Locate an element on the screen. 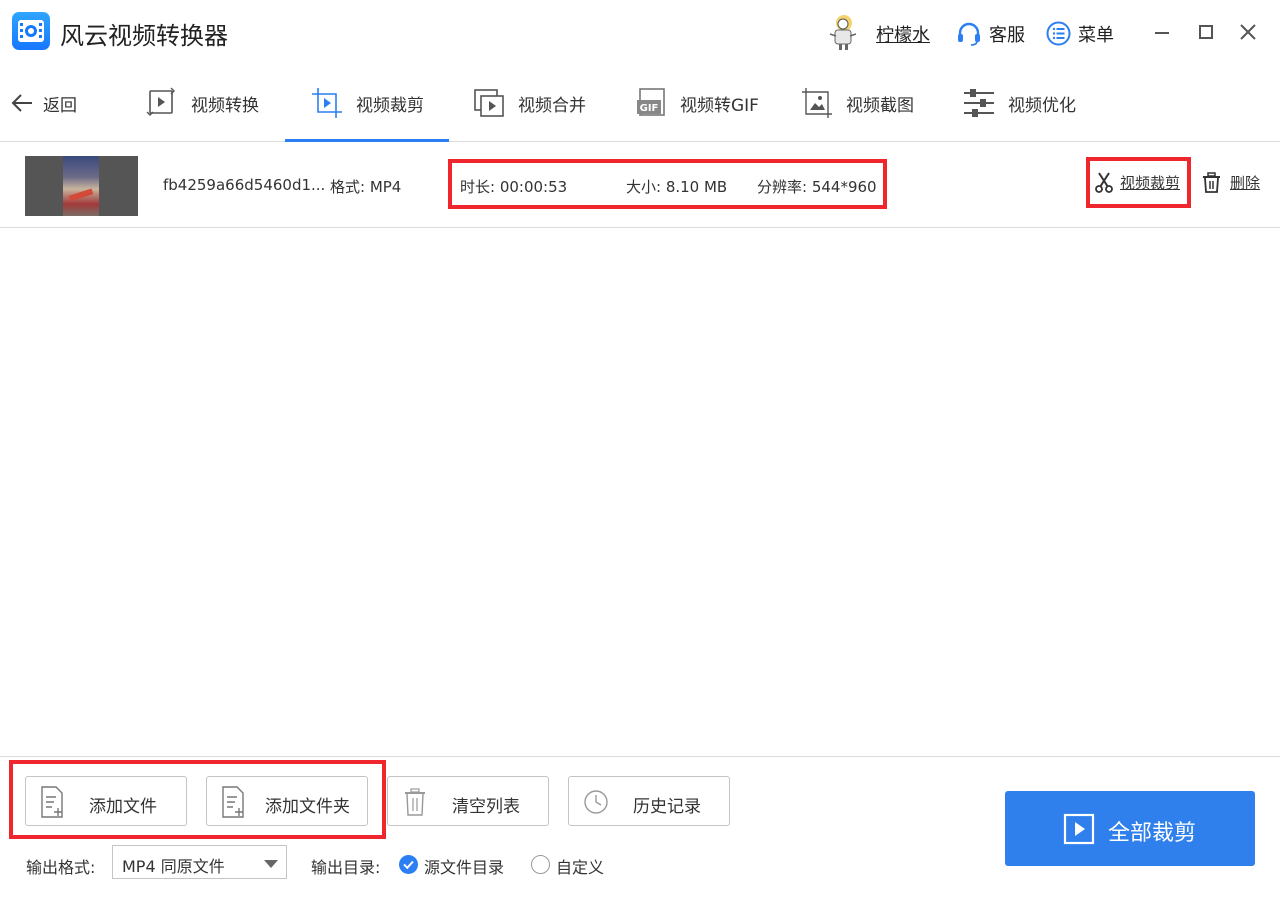 This screenshot has height=900, width=1280. add-folder-button: 添加文件夹 is located at coordinates (287, 801).